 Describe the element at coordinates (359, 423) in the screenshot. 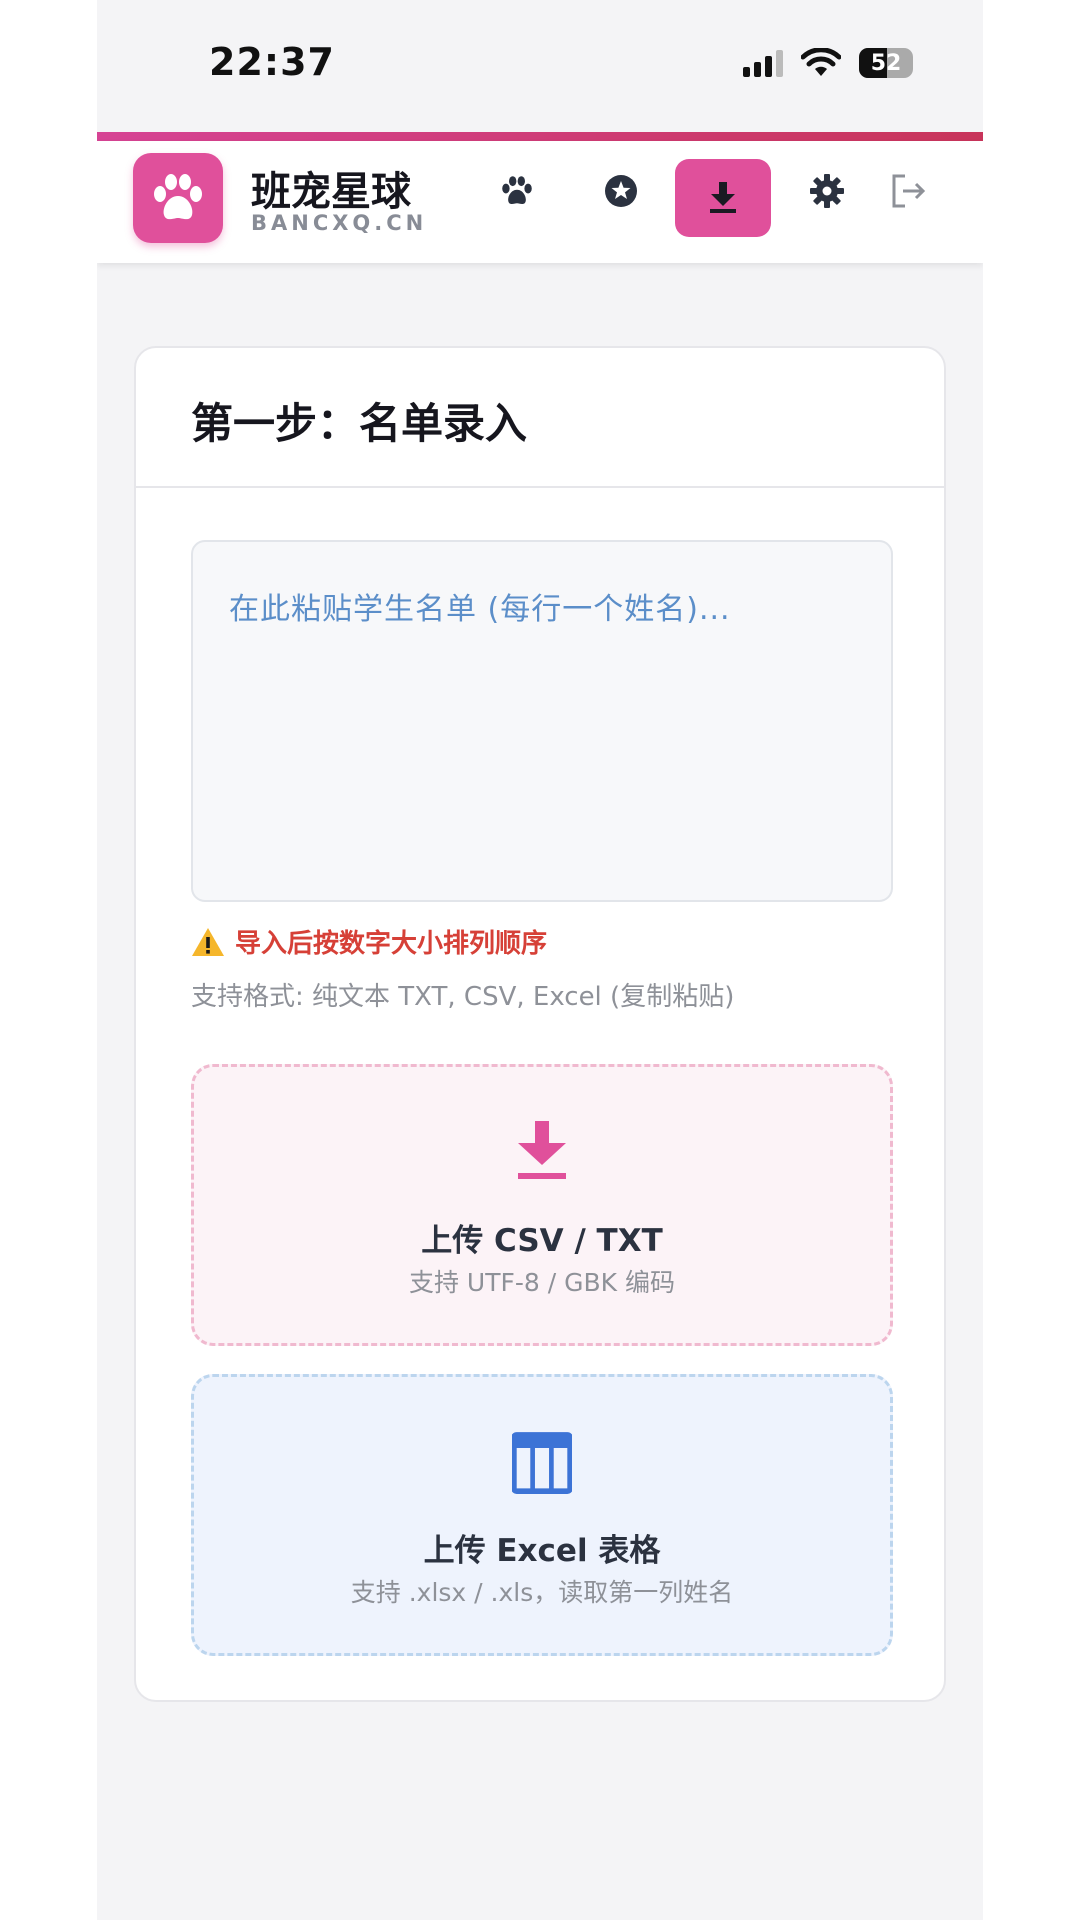

I see `card-title: 第一步：名单录入` at that location.